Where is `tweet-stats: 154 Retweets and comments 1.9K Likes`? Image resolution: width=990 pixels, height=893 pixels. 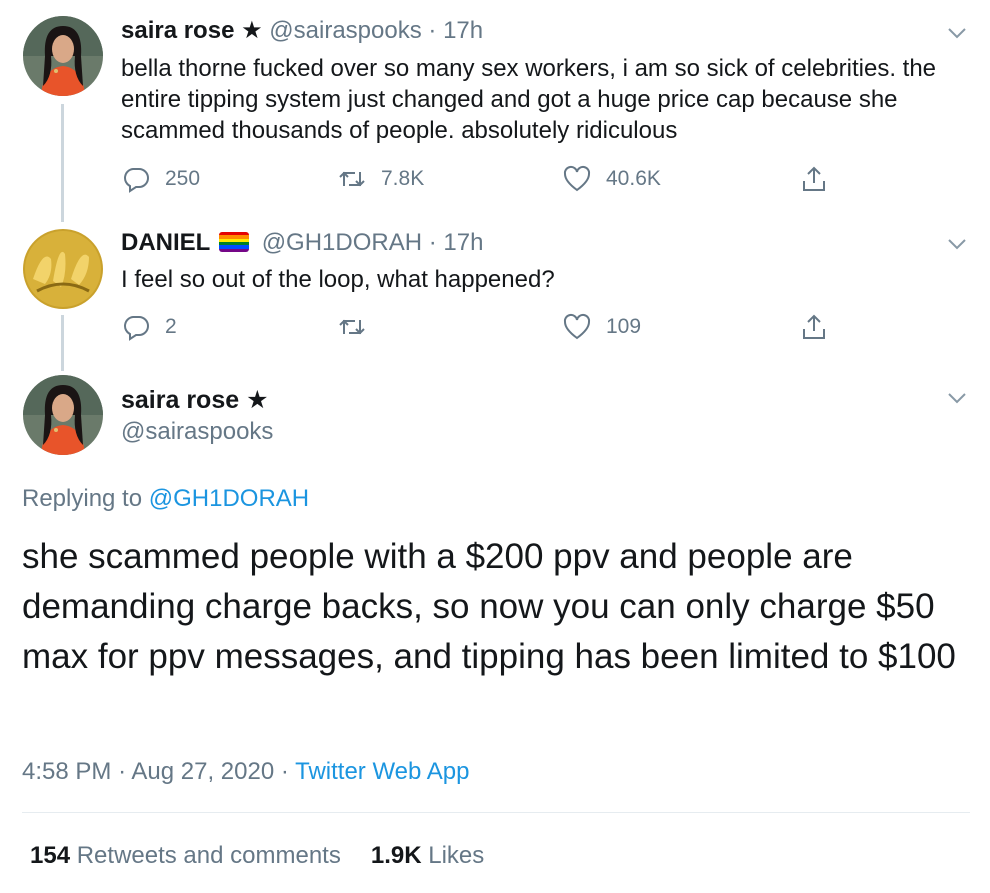
tweet-stats: 154 Retweets and comments 1.9K Likes is located at coordinates (257, 856).